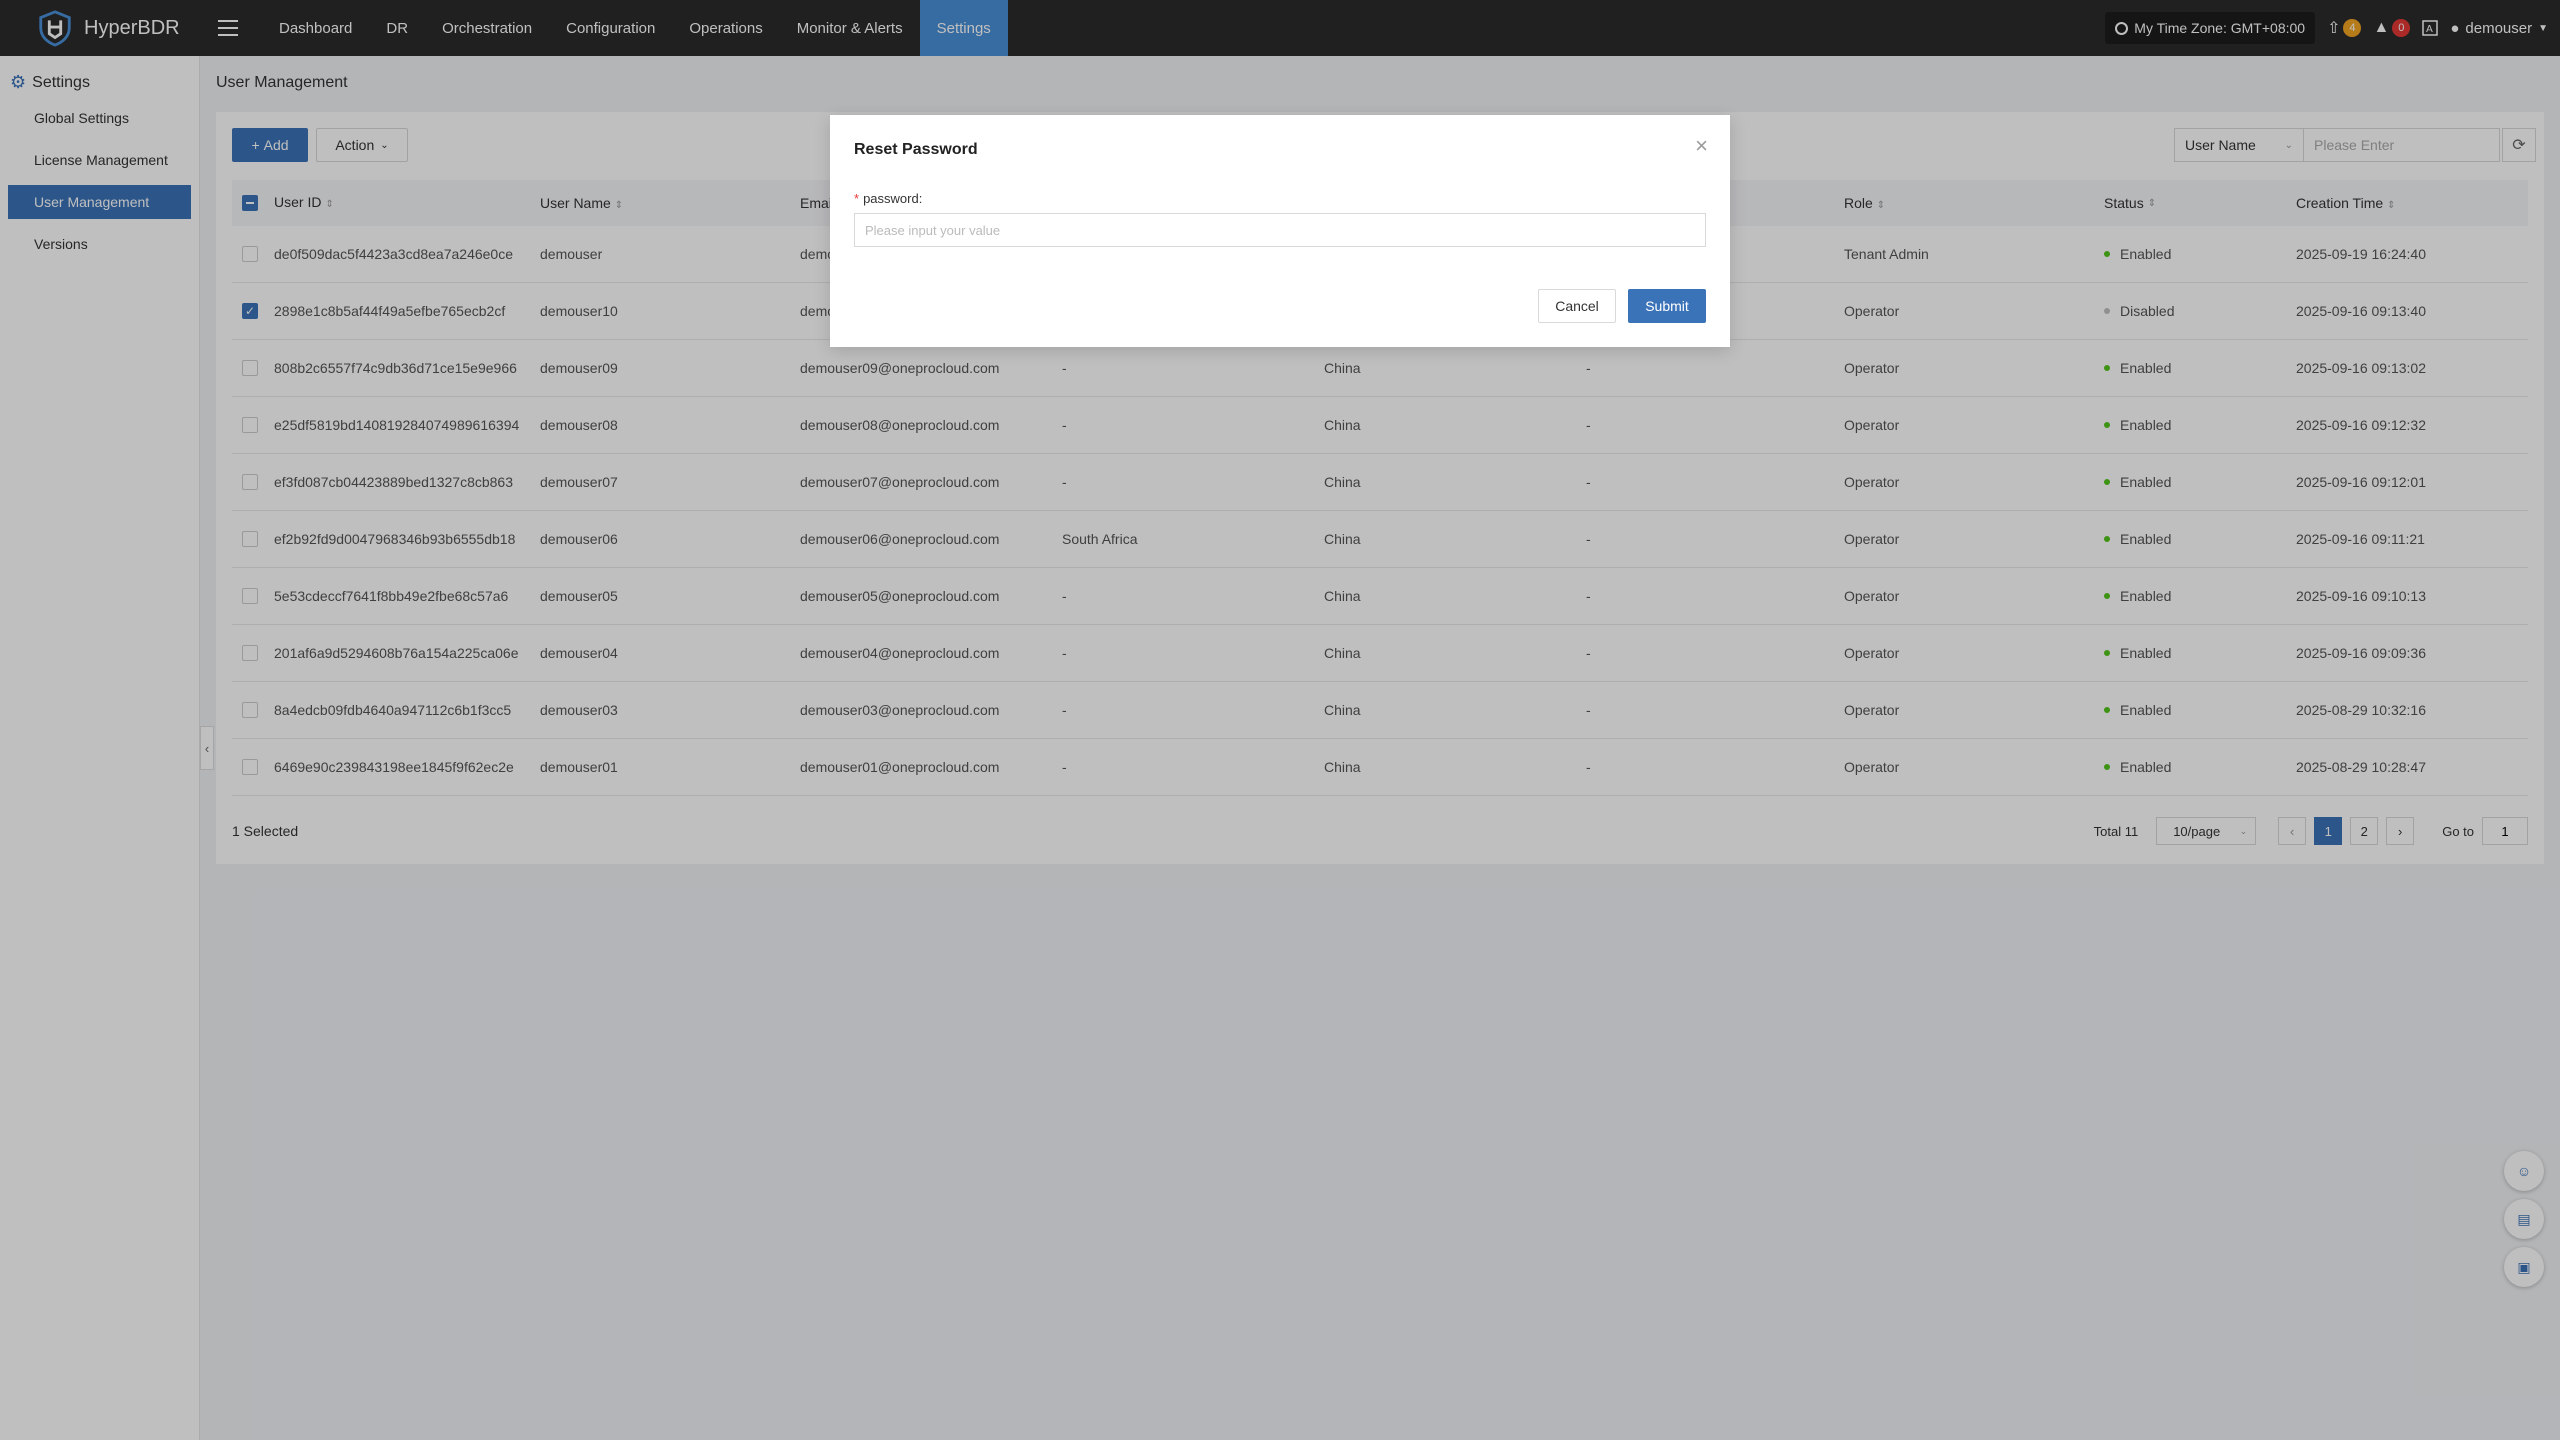 The width and height of the screenshot is (2560, 1440). Describe the element at coordinates (916, 149) in the screenshot. I see `dialog-title: Reset Password` at that location.